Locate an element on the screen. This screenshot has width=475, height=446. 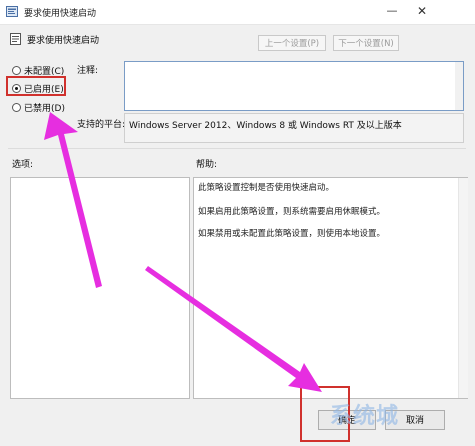
watermark-logo: 系统城 is located at coordinates (365, 416).